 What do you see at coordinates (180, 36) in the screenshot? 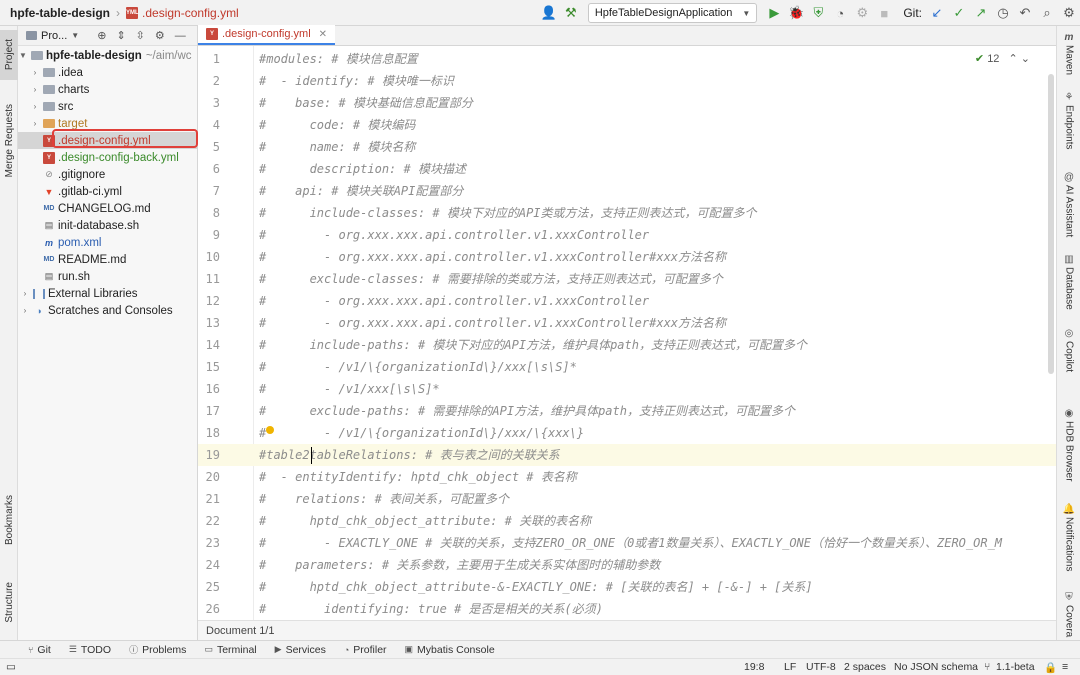
I see `hide-icon: —` at bounding box center [180, 36].